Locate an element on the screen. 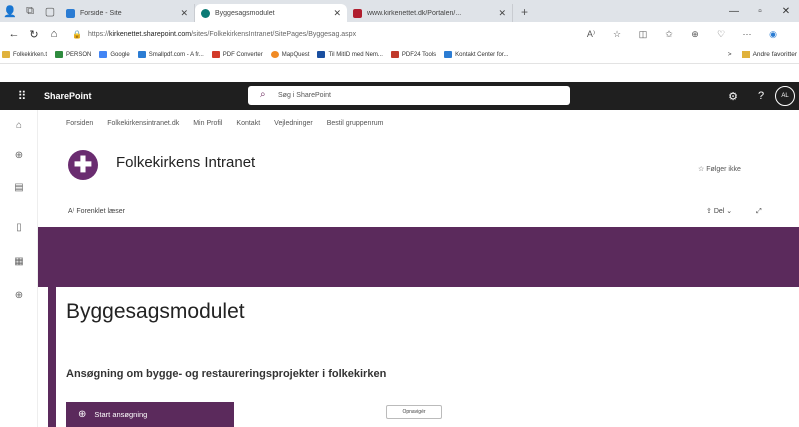 Image resolution: width=799 pixels, height=427 pixels. title-accent-bar is located at coordinates (52, 357).